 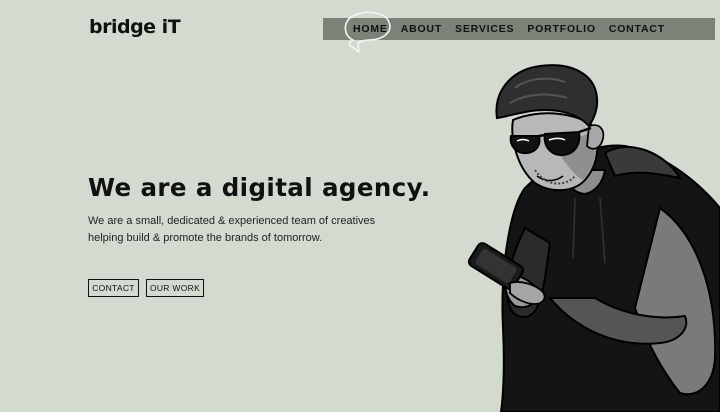 I want to click on our-work-button: OUR WORK, so click(x=175, y=288).